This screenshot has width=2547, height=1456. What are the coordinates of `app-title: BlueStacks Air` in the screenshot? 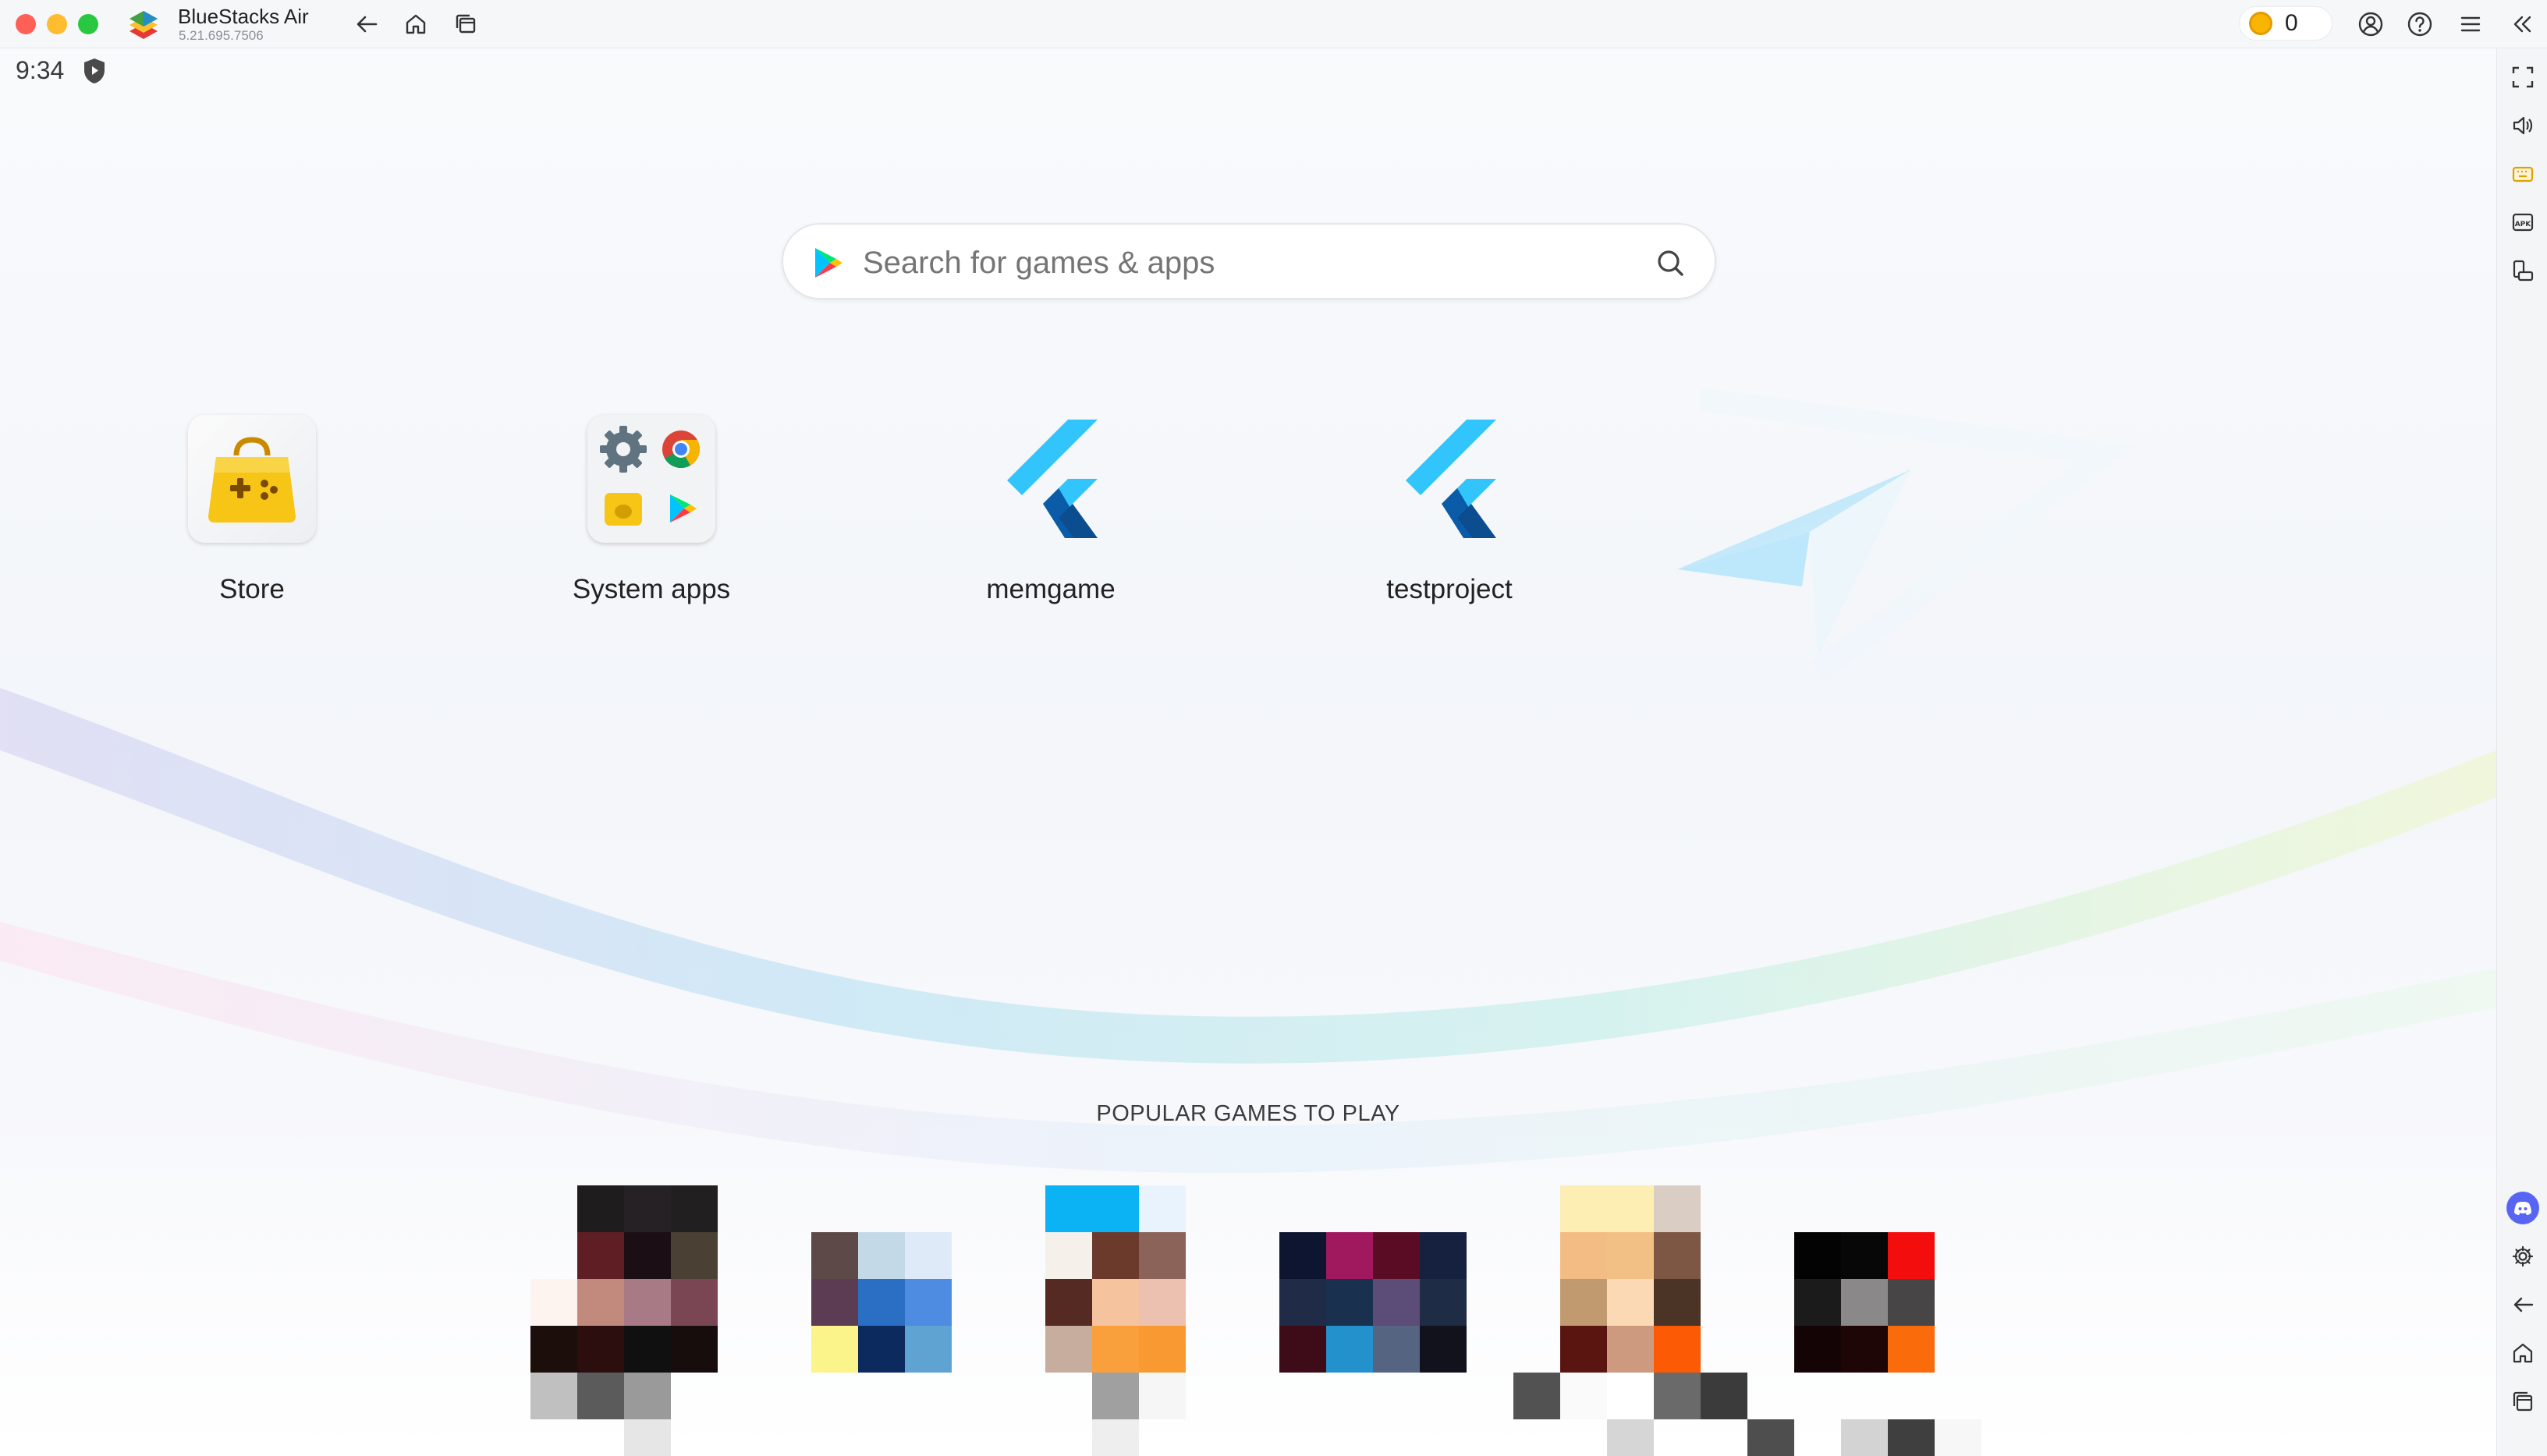 It's located at (243, 16).